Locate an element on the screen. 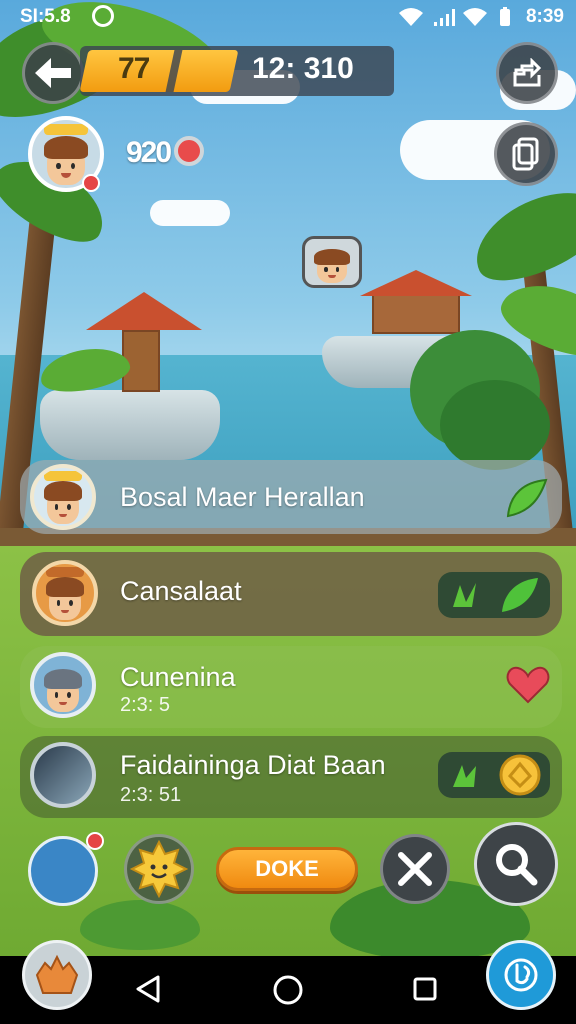 The height and width of the screenshot is (1024, 576). npc-marker is located at coordinates (332, 262).